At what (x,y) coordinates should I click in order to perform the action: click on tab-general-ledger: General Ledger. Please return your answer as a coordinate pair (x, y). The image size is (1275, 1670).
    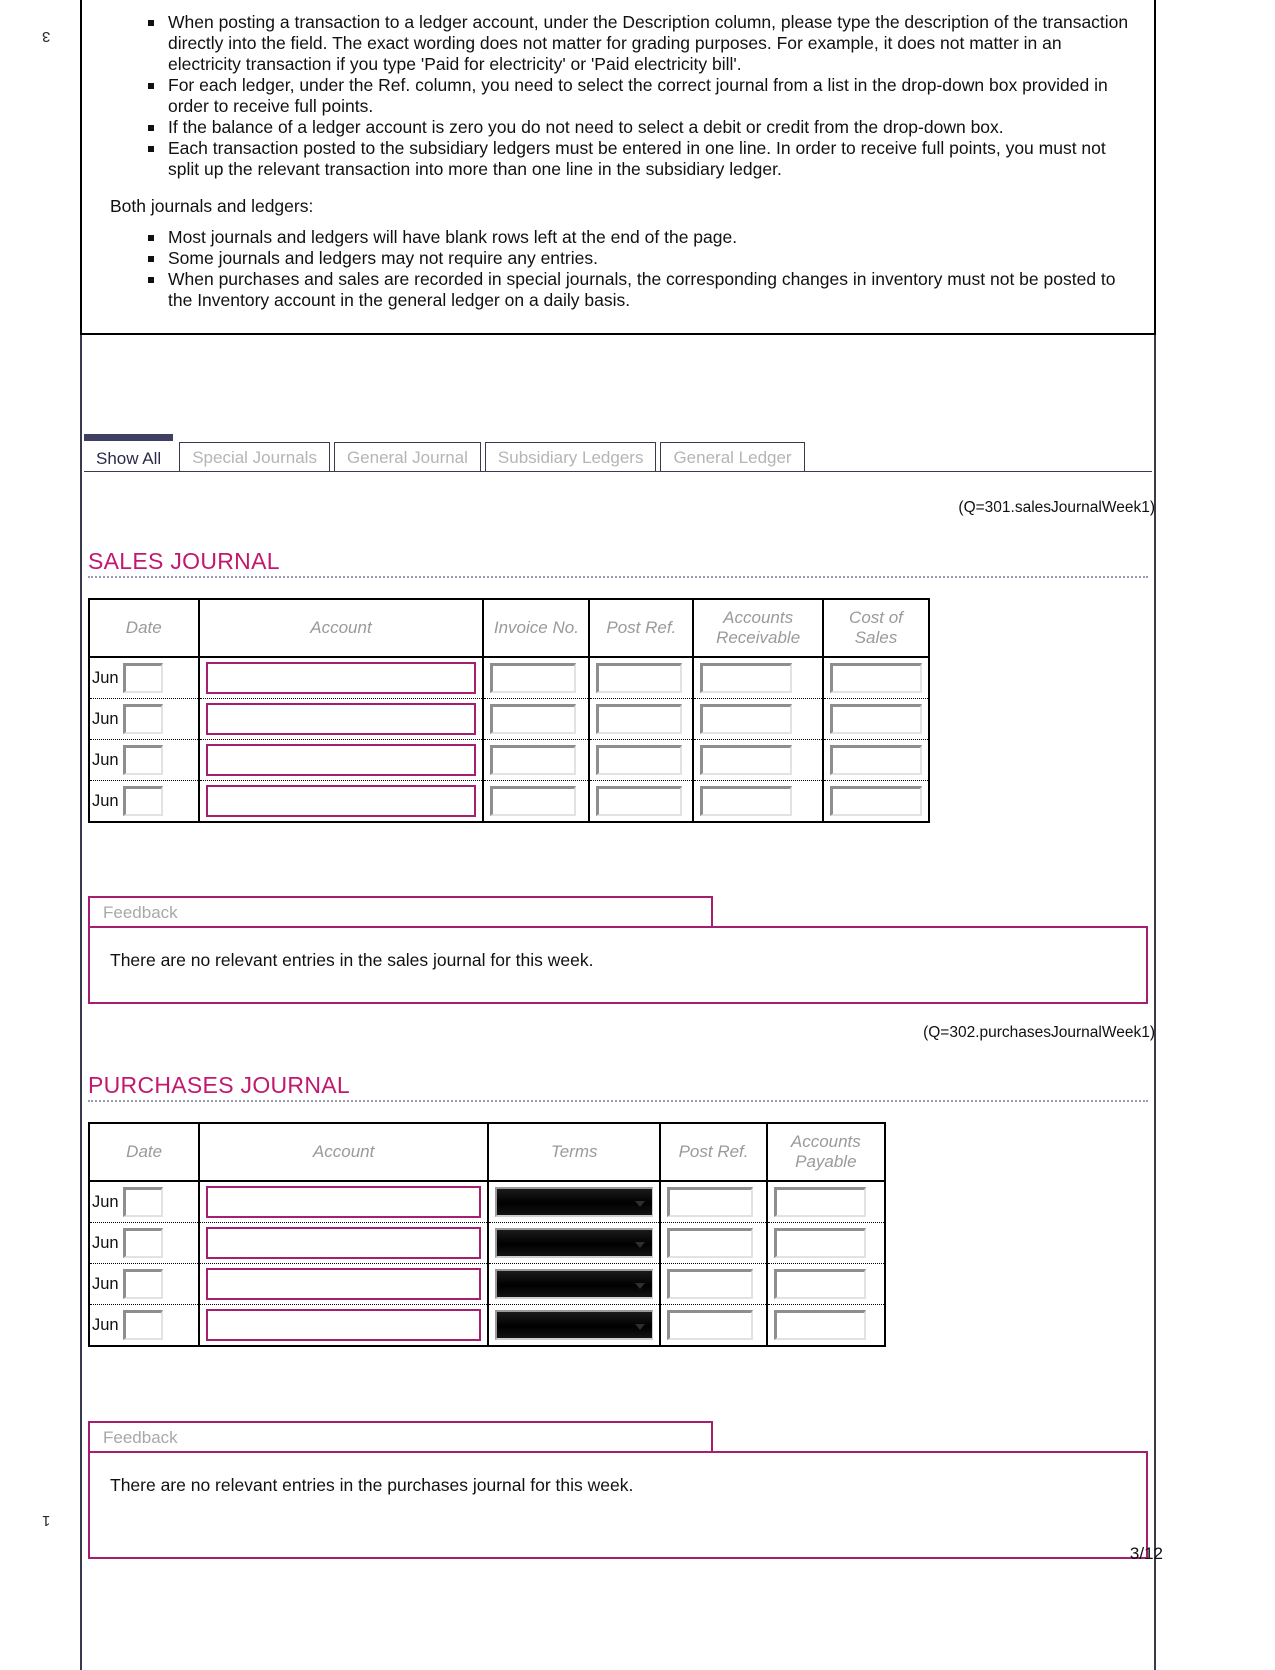
    Looking at the image, I should click on (732, 457).